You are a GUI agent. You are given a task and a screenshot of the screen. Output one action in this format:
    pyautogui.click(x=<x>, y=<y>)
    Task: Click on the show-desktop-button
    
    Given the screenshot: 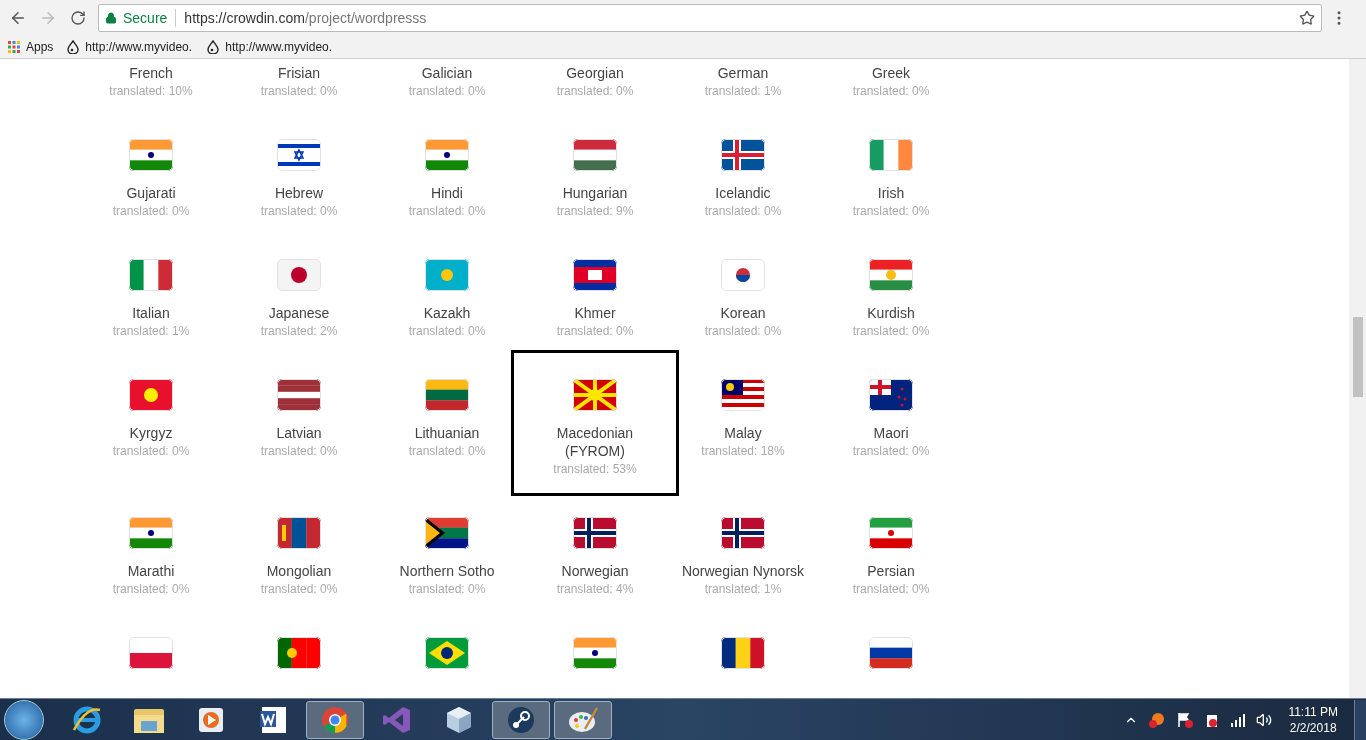 What is the action you would take?
    pyautogui.click(x=1360, y=719)
    